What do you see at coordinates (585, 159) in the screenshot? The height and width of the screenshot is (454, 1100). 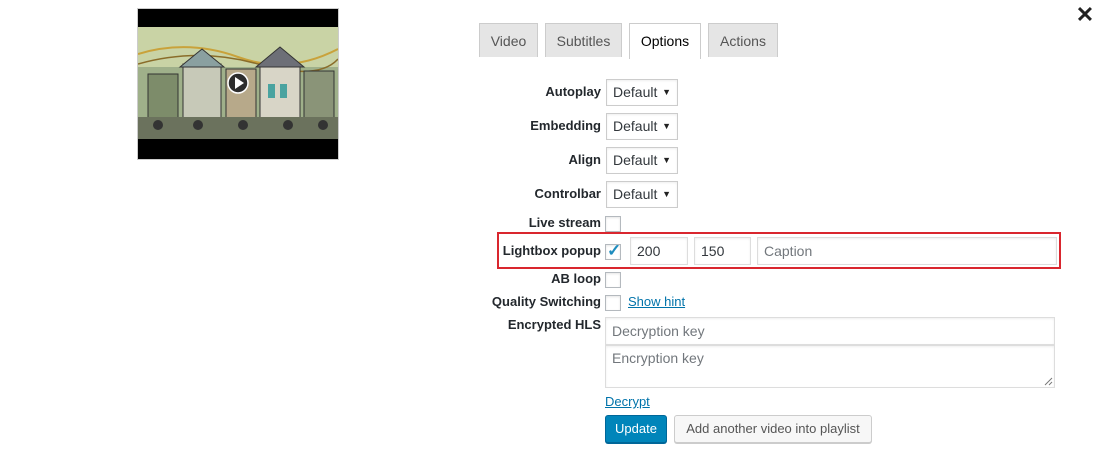 I see `align-label: Align` at bounding box center [585, 159].